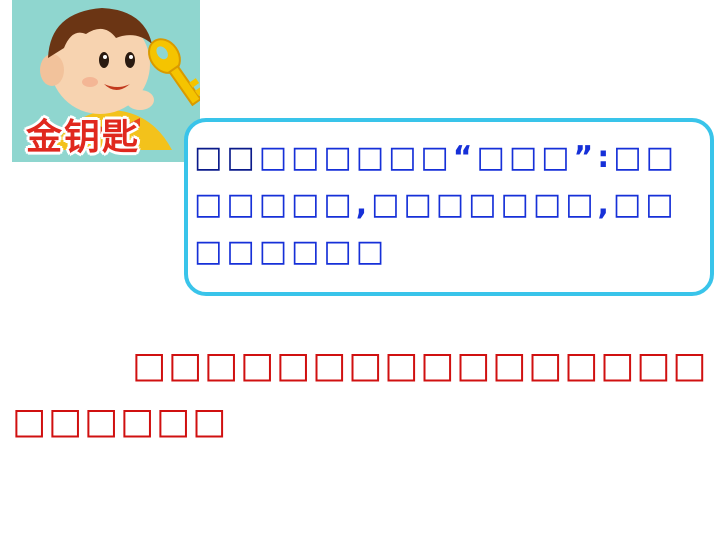  I want to click on logo-title: 金钥匙, so click(83, 137).